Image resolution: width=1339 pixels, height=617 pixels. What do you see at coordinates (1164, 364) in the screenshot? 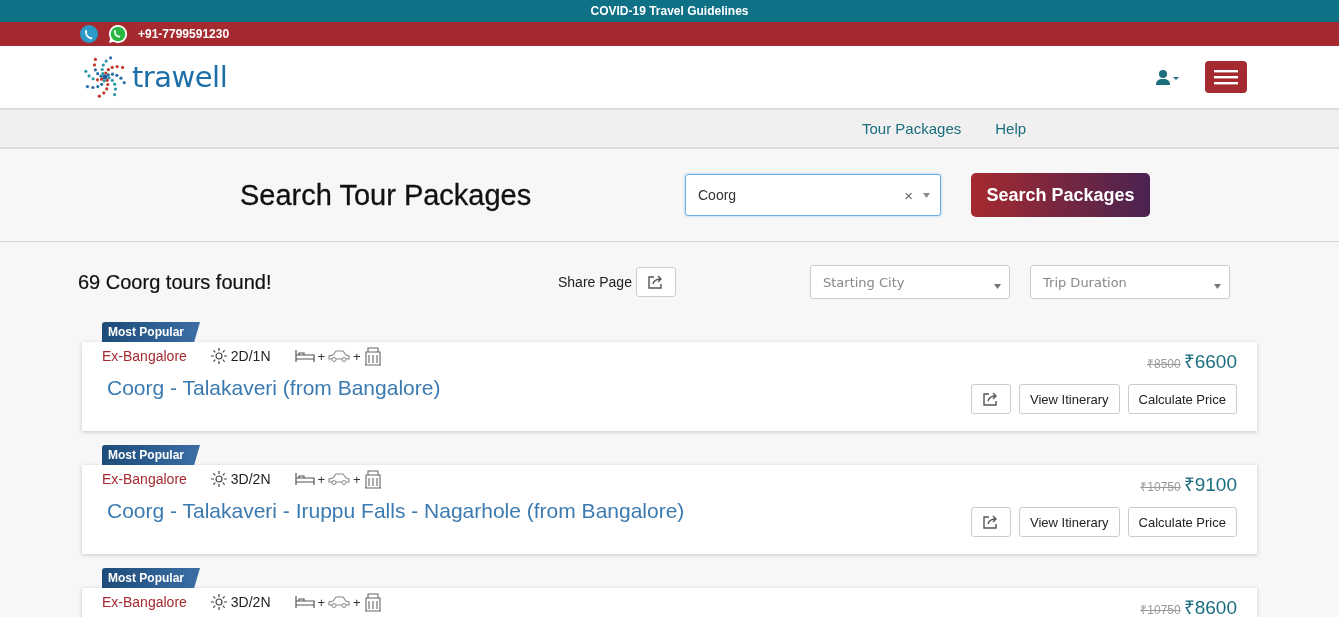
I see `old-price: ₹8500` at bounding box center [1164, 364].